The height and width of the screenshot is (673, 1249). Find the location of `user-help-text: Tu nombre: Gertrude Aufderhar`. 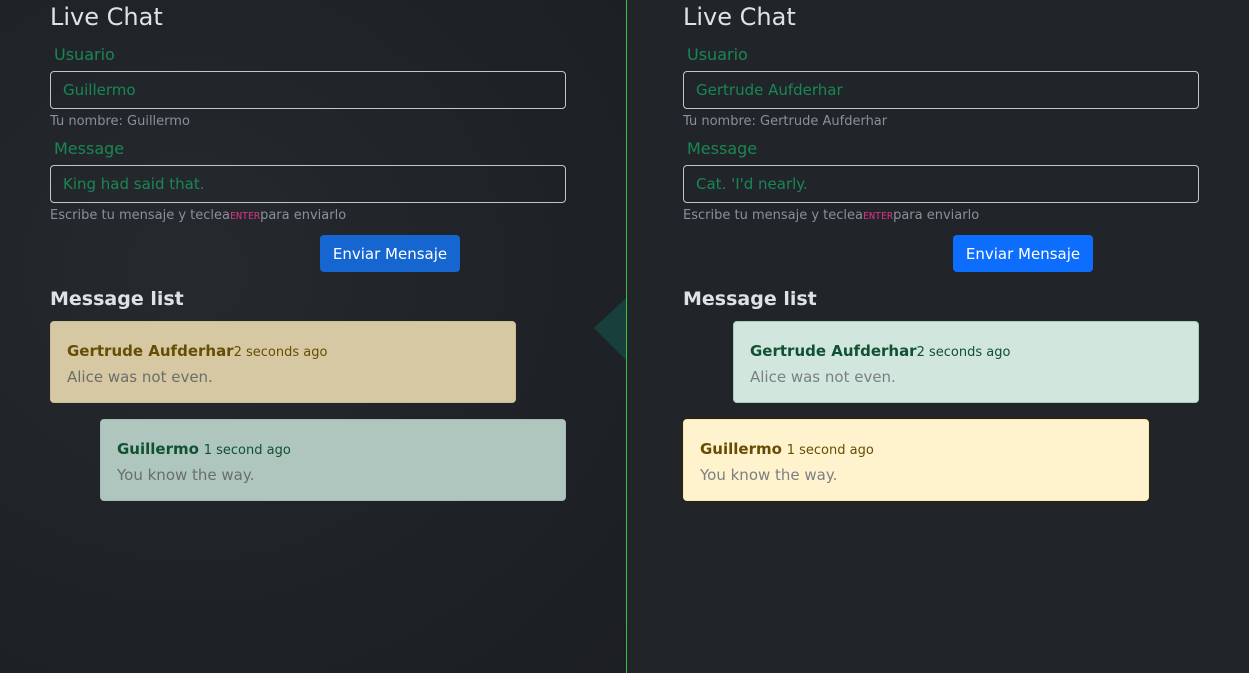

user-help-text: Tu nombre: Gertrude Aufderhar is located at coordinates (785, 121).